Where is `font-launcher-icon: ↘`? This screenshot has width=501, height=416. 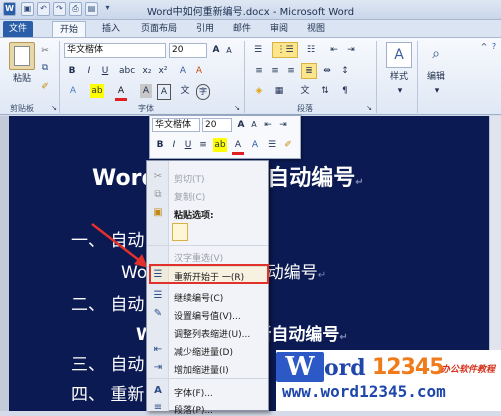
font-launcher-icon: ↘ is located at coordinates (237, 108).